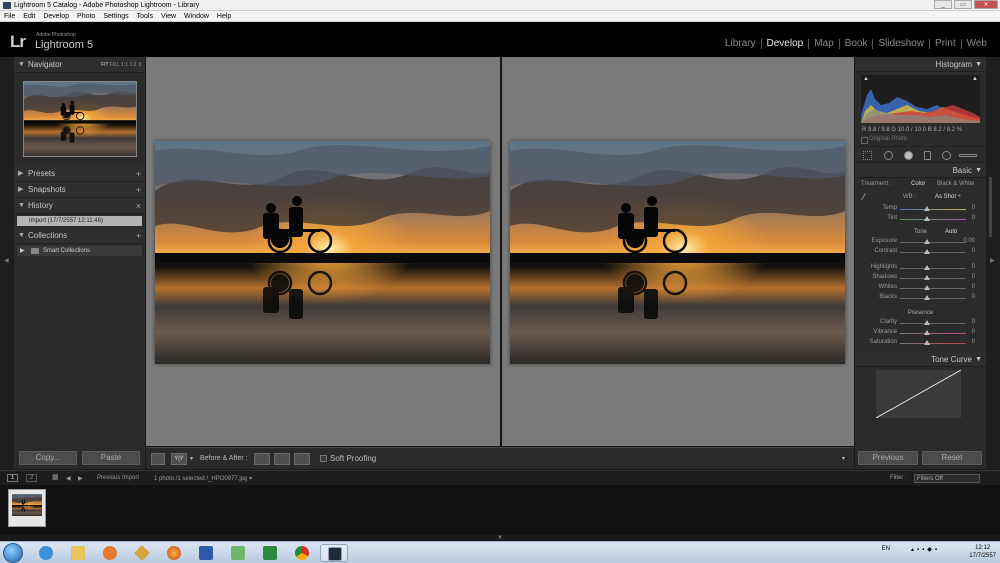  Describe the element at coordinates (973, 322) in the screenshot. I see `clarity-value: 0` at that location.